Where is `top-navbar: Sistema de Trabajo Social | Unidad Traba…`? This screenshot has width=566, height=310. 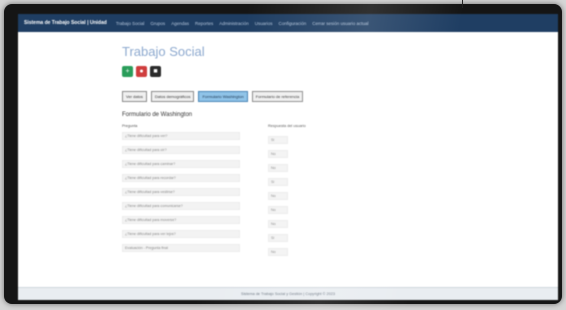 top-navbar: Sistema de Trabajo Social | Unidad Traba… is located at coordinates (288, 23).